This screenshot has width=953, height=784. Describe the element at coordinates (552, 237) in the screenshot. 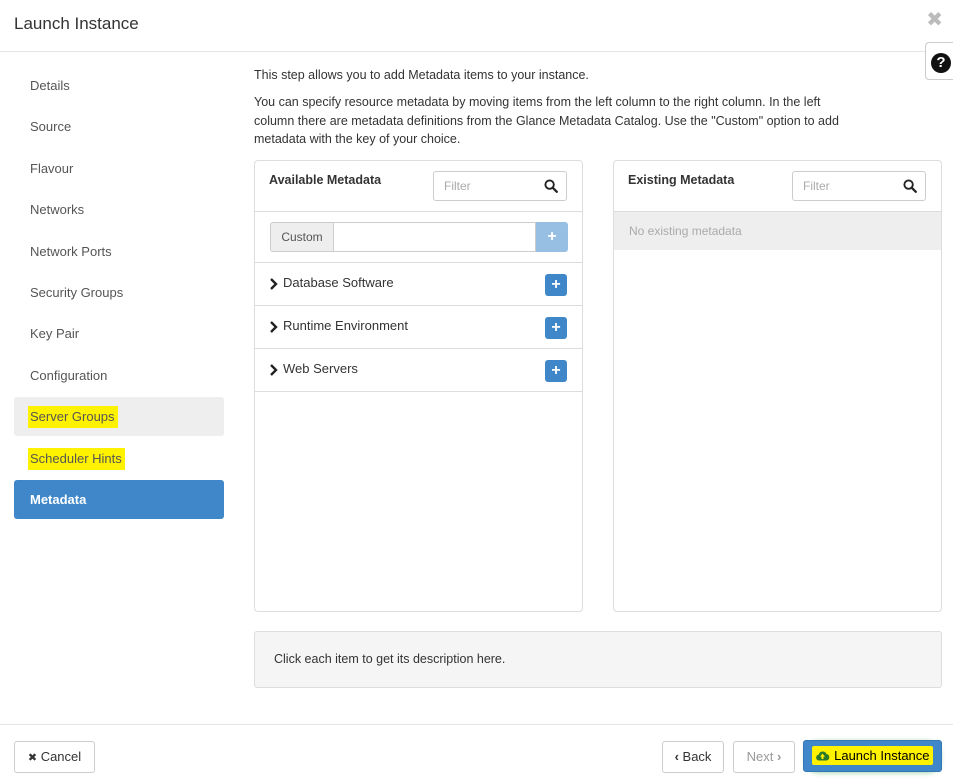

I see `custom-add-button: +` at that location.